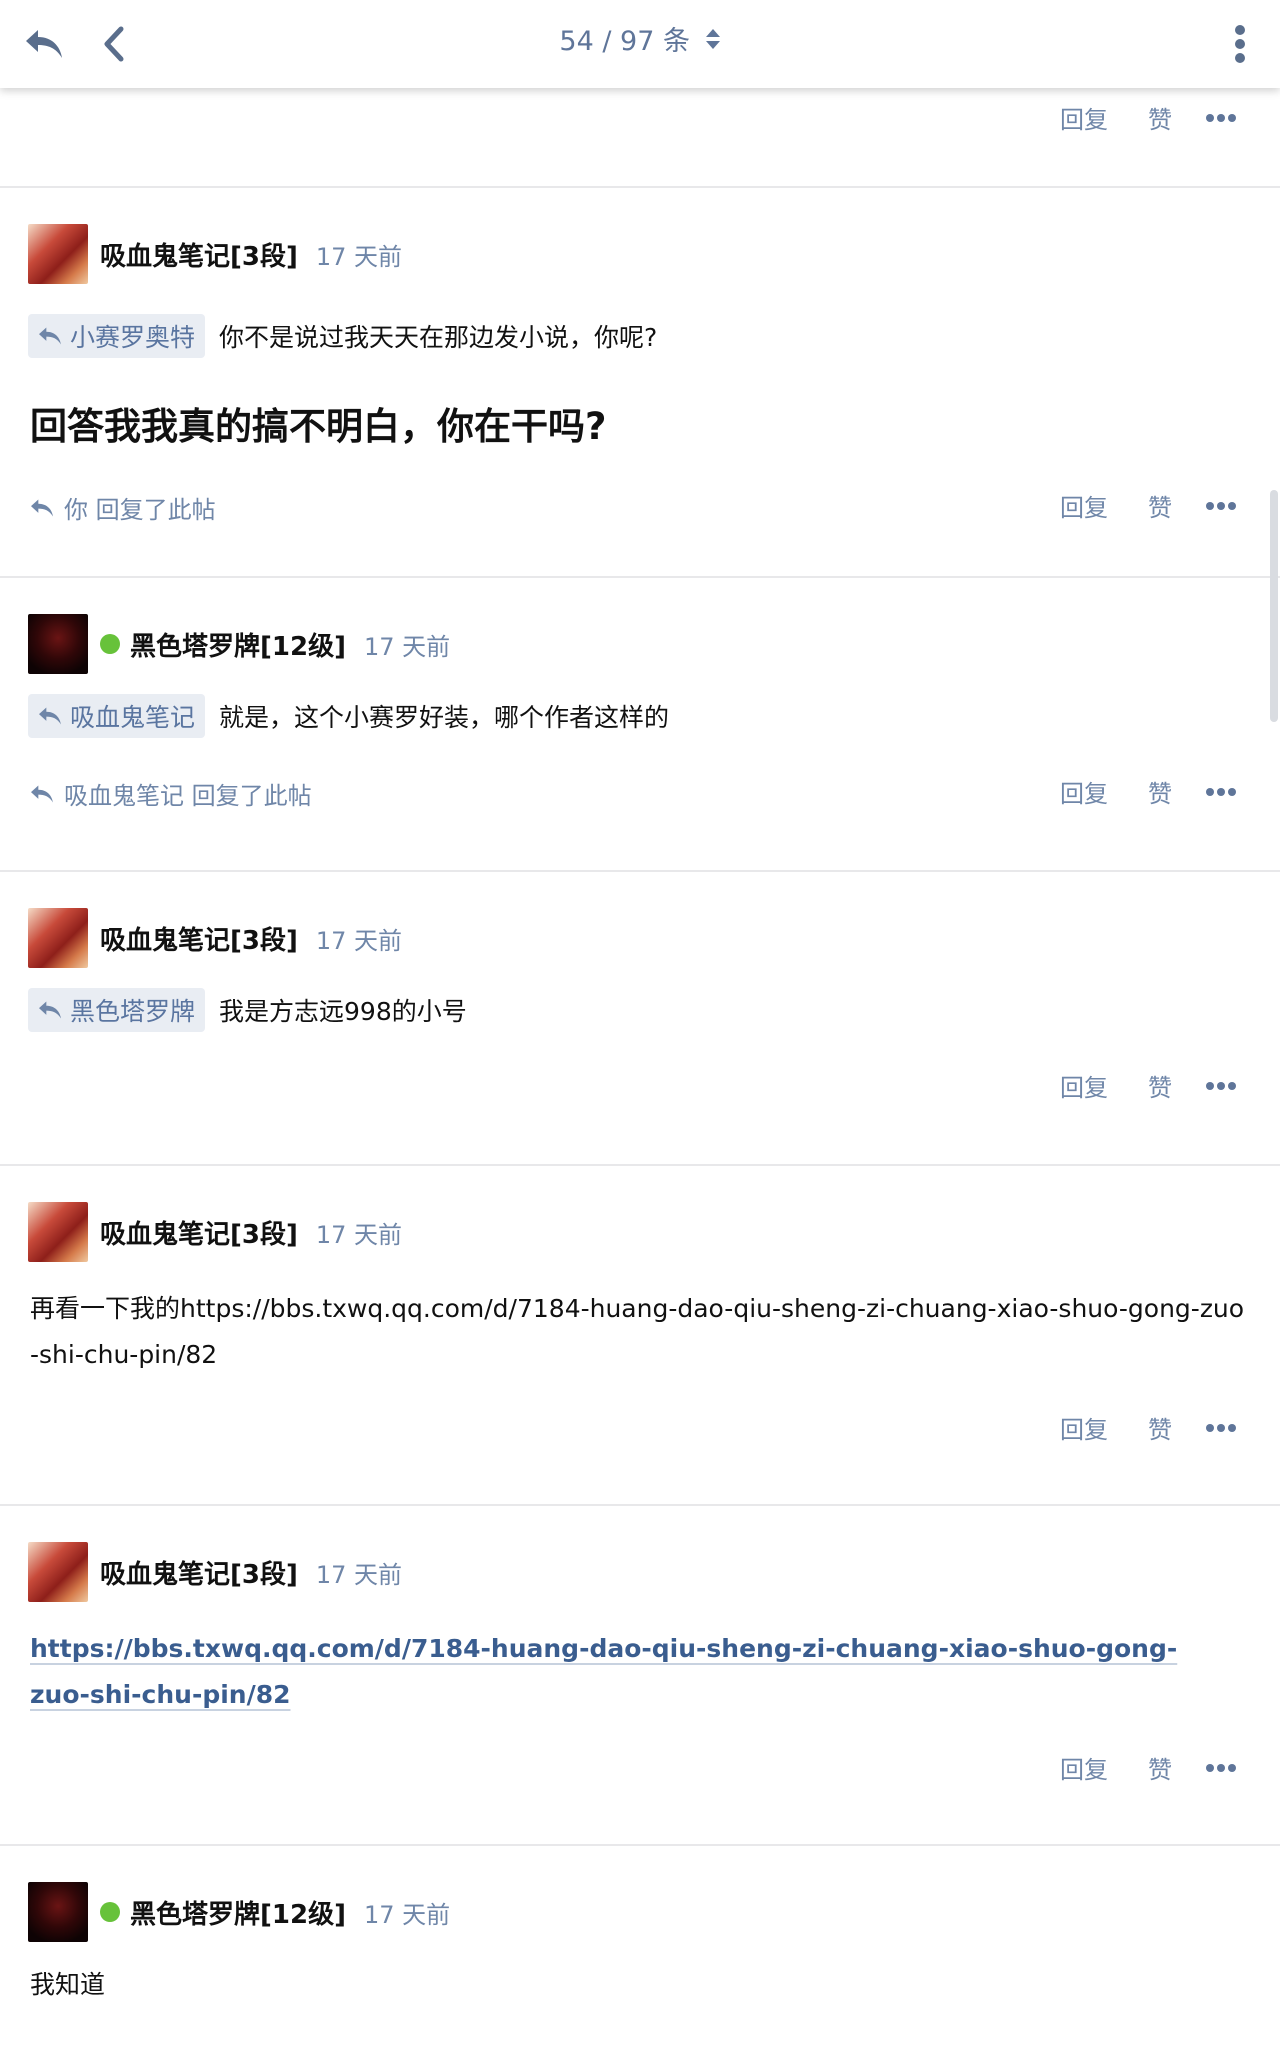  I want to click on replied-note: 吸血鬼笔记 回复了此帖, so click(170, 793).